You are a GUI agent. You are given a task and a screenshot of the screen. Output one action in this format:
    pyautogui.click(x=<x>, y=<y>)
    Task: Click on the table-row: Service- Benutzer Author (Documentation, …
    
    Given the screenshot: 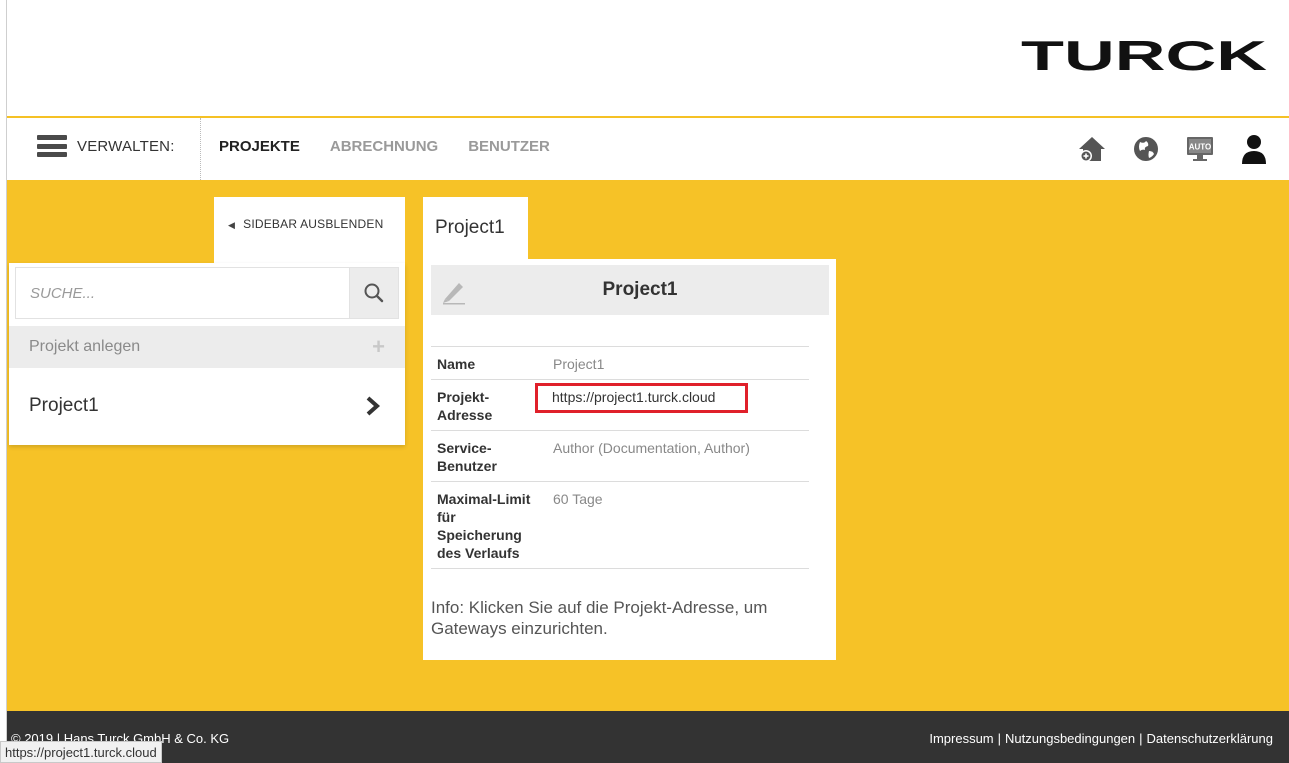 What is the action you would take?
    pyautogui.click(x=620, y=456)
    